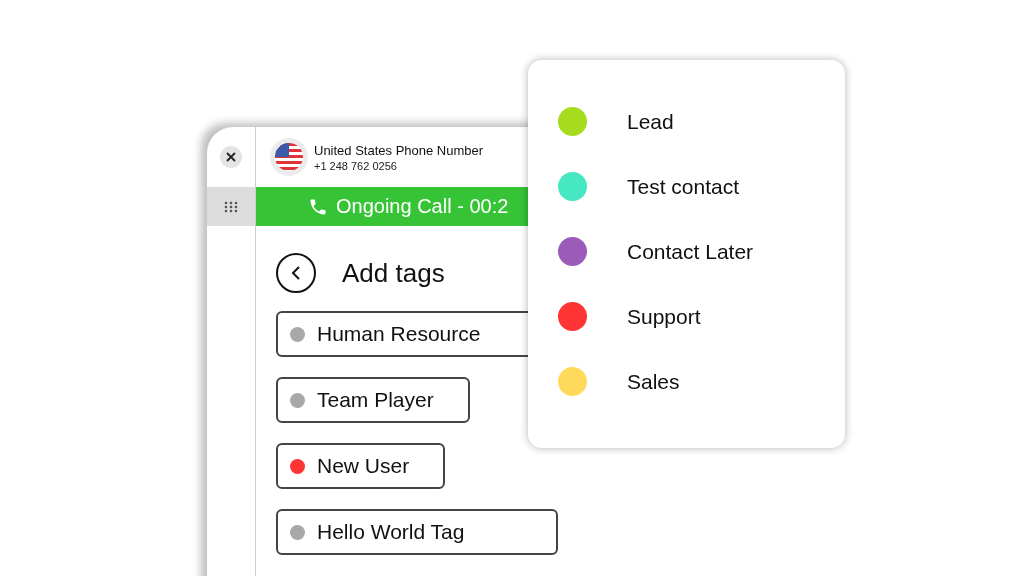 Image resolution: width=1024 pixels, height=576 pixels. Describe the element at coordinates (690, 251) in the screenshot. I see `tag-label: Contact Later` at that location.